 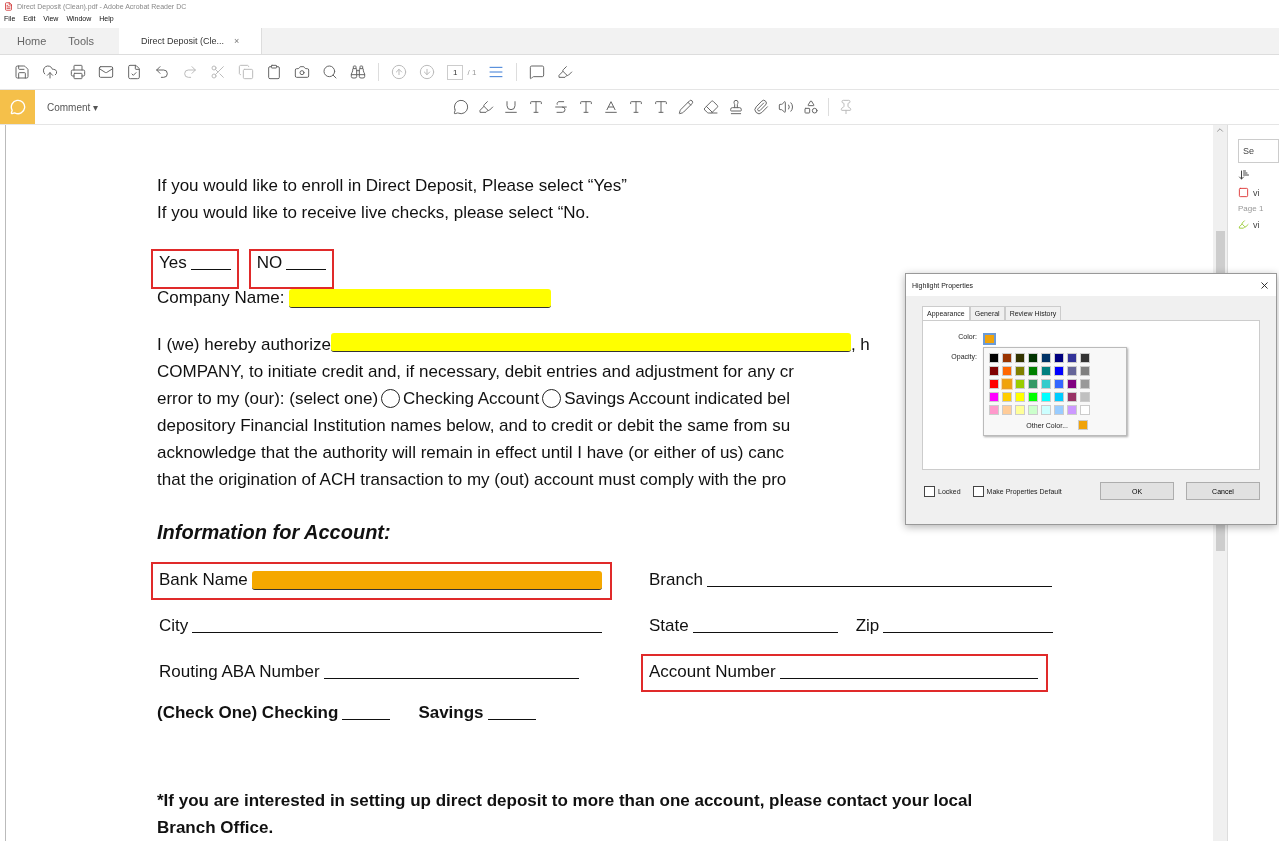 I want to click on field-label: Savings, so click(x=451, y=713).